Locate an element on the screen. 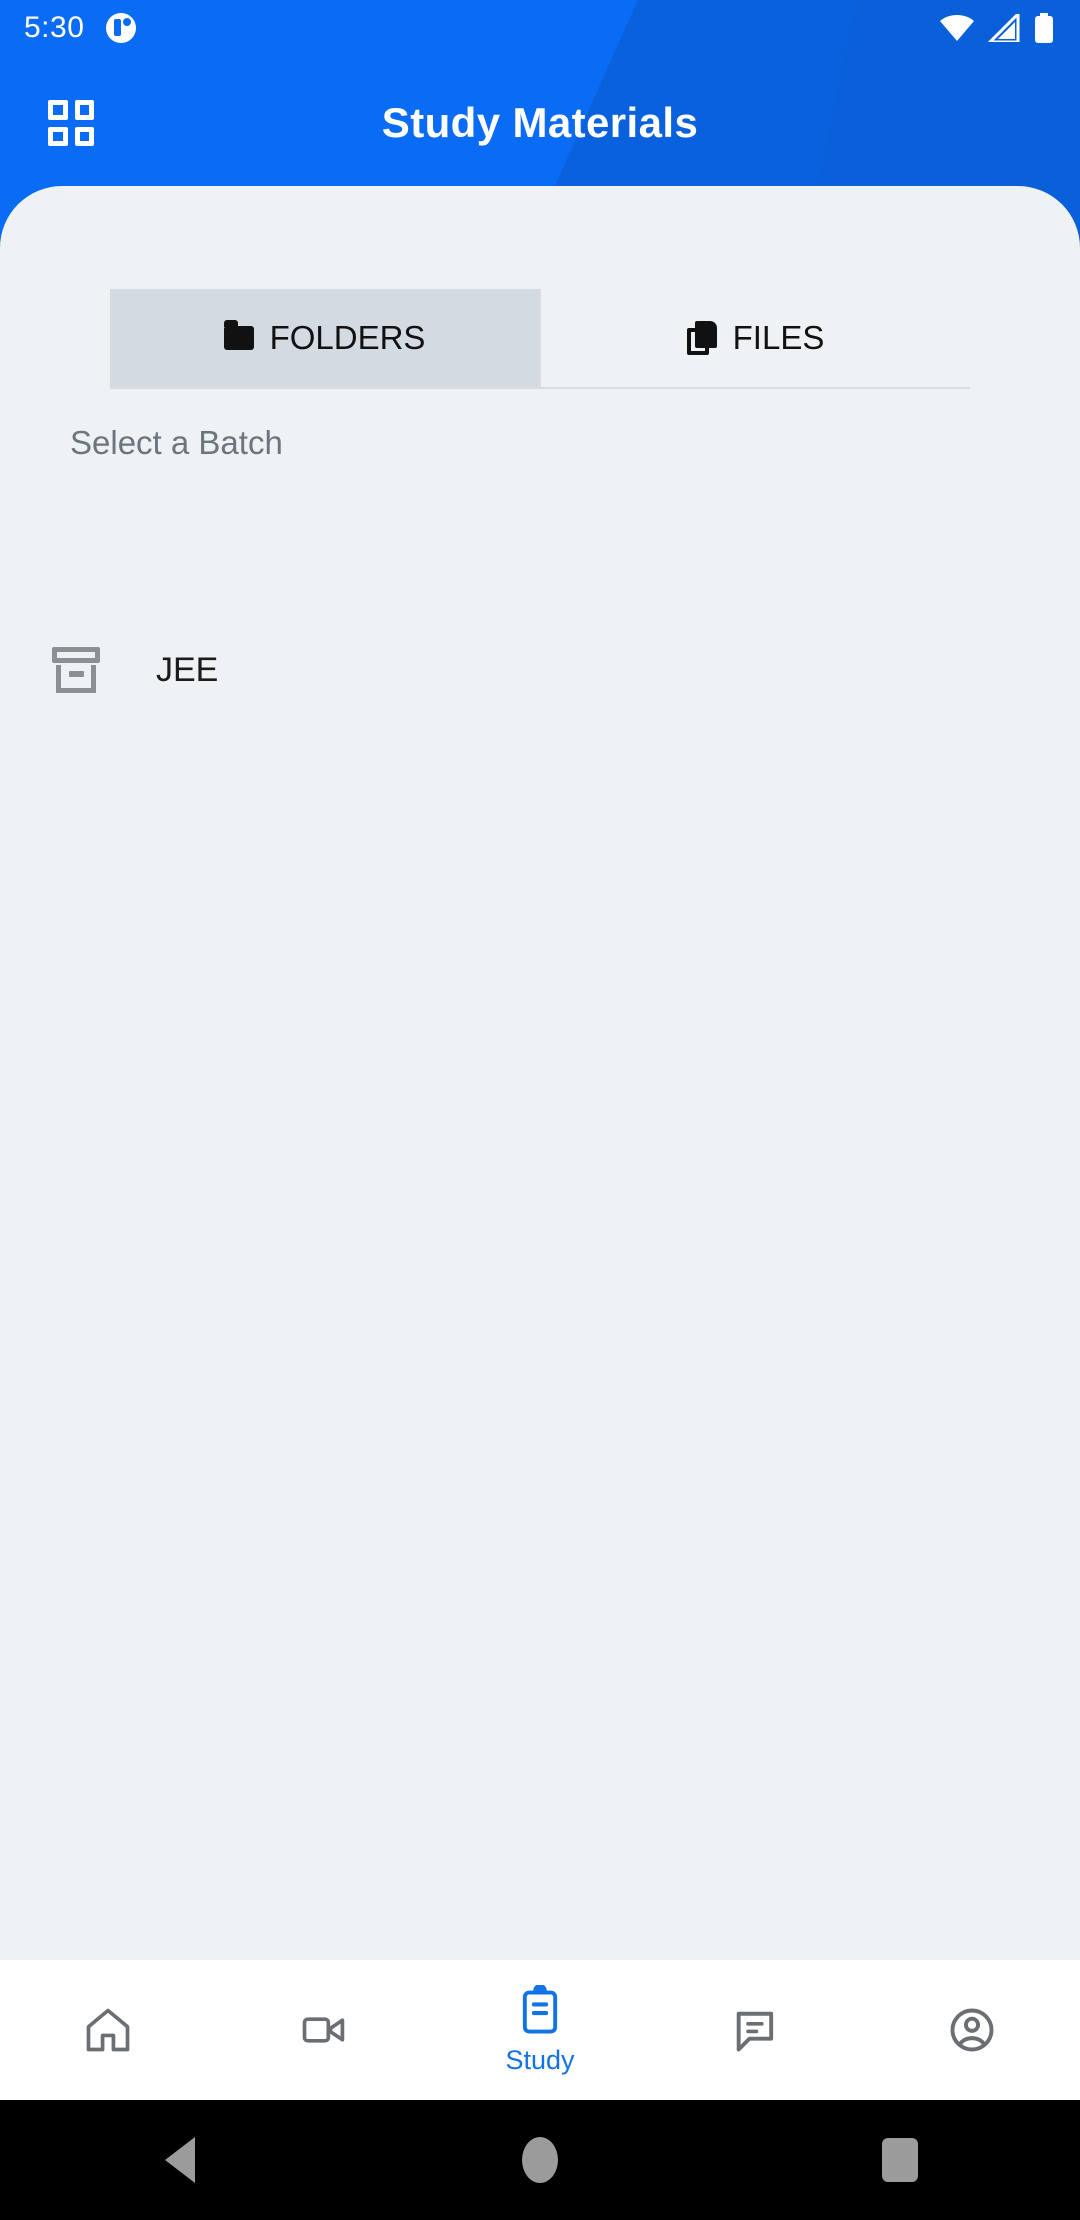  nav-item-home is located at coordinates (108, 2030).